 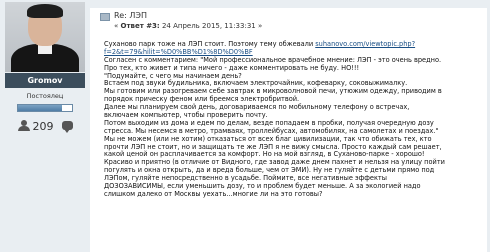 I want to click on post-link: suhanovo.com/viewtopic.php?, so click(x=365, y=44).